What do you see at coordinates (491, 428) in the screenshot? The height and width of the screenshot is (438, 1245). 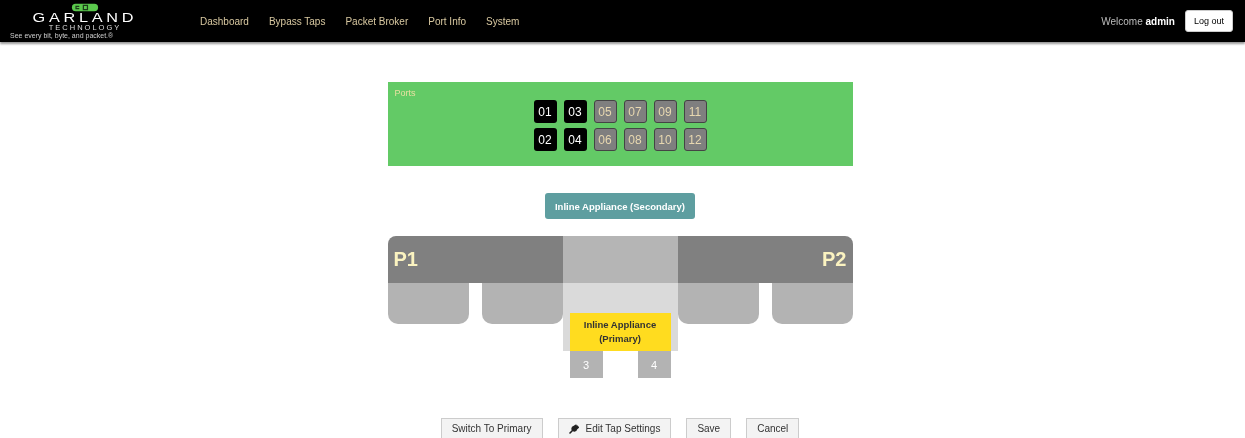 I see `action-button: Switch To Primary` at bounding box center [491, 428].